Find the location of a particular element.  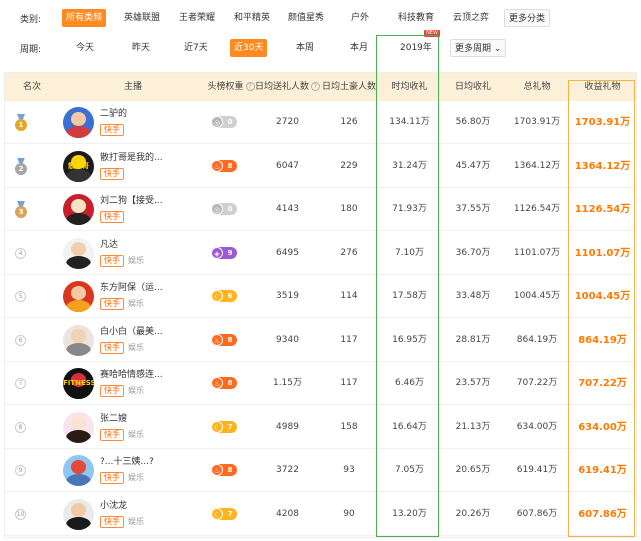

streamer-name: 小沈龙 is located at coordinates (113, 506).